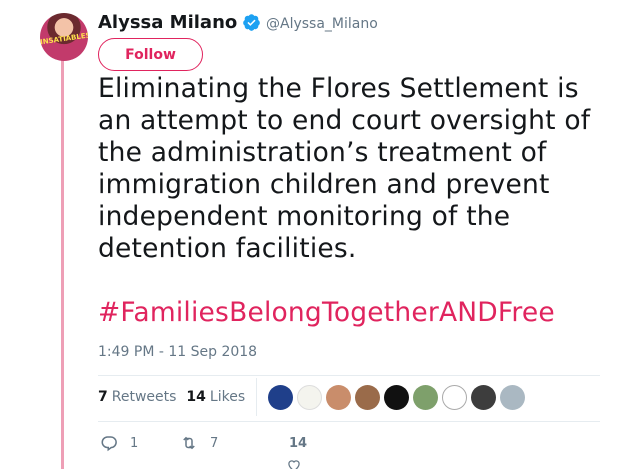  Describe the element at coordinates (62, 258) in the screenshot. I see `thread-line` at that location.